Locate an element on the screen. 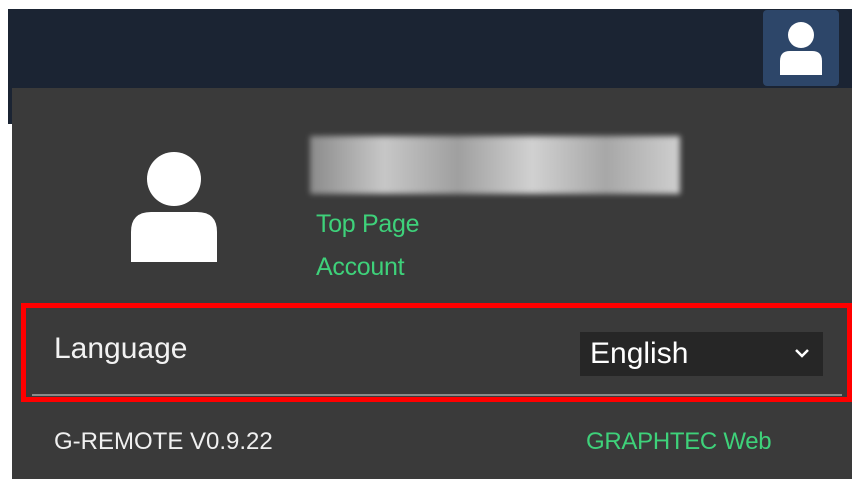 This screenshot has width=852, height=479. language-label: Language is located at coordinates (121, 348).